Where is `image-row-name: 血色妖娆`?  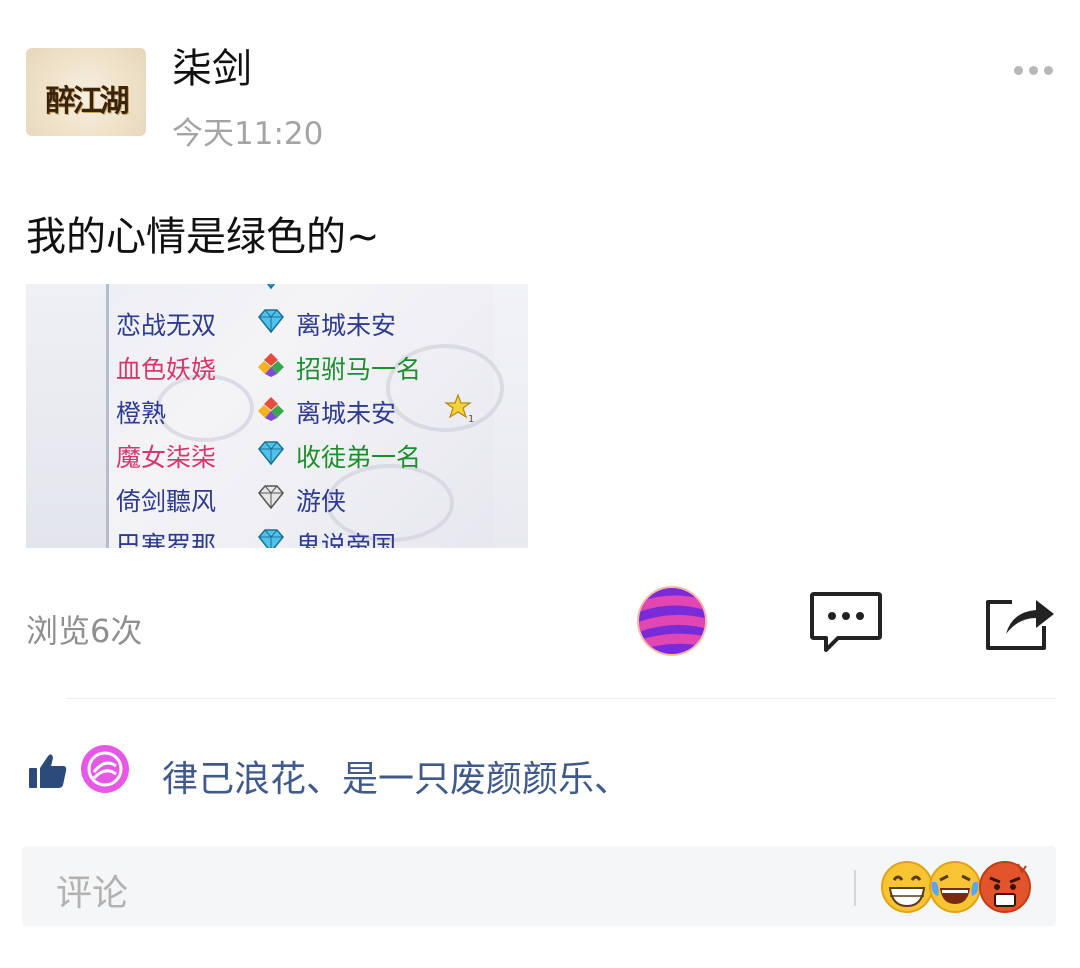 image-row-name: 血色妖娆 is located at coordinates (166, 369).